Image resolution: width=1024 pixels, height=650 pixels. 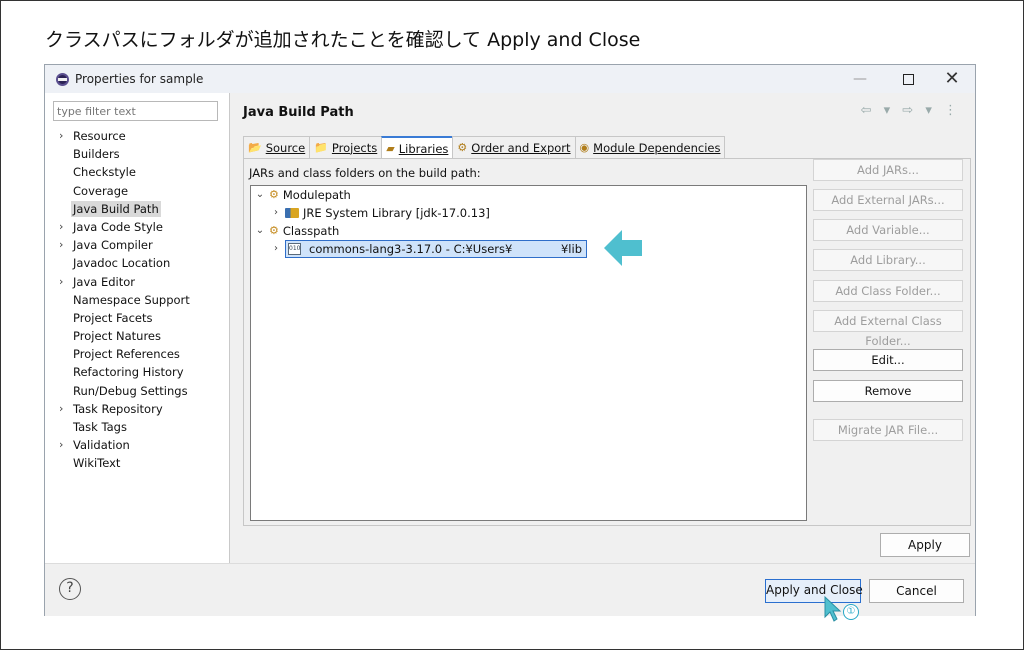 I want to click on nav-item: › Java Code Style, so click(x=137, y=227).